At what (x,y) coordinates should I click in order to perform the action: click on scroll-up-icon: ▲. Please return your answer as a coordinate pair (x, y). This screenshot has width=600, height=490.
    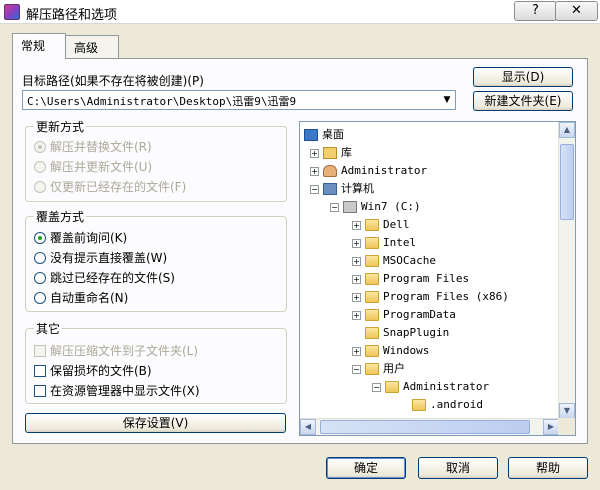
    Looking at the image, I should click on (567, 130).